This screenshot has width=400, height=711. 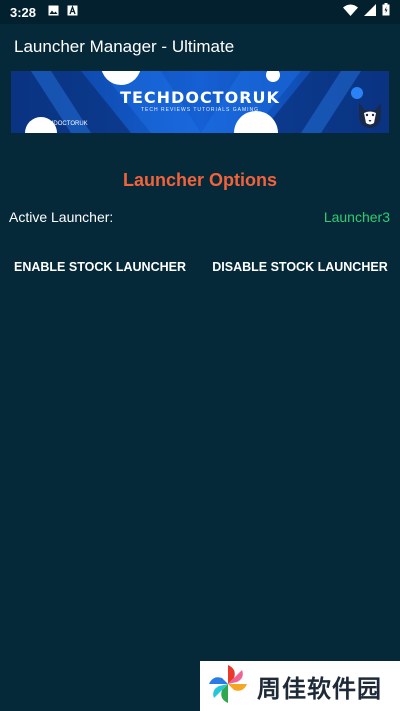 What do you see at coordinates (200, 97) in the screenshot?
I see `banner-title: TECHDOCTORUK` at bounding box center [200, 97].